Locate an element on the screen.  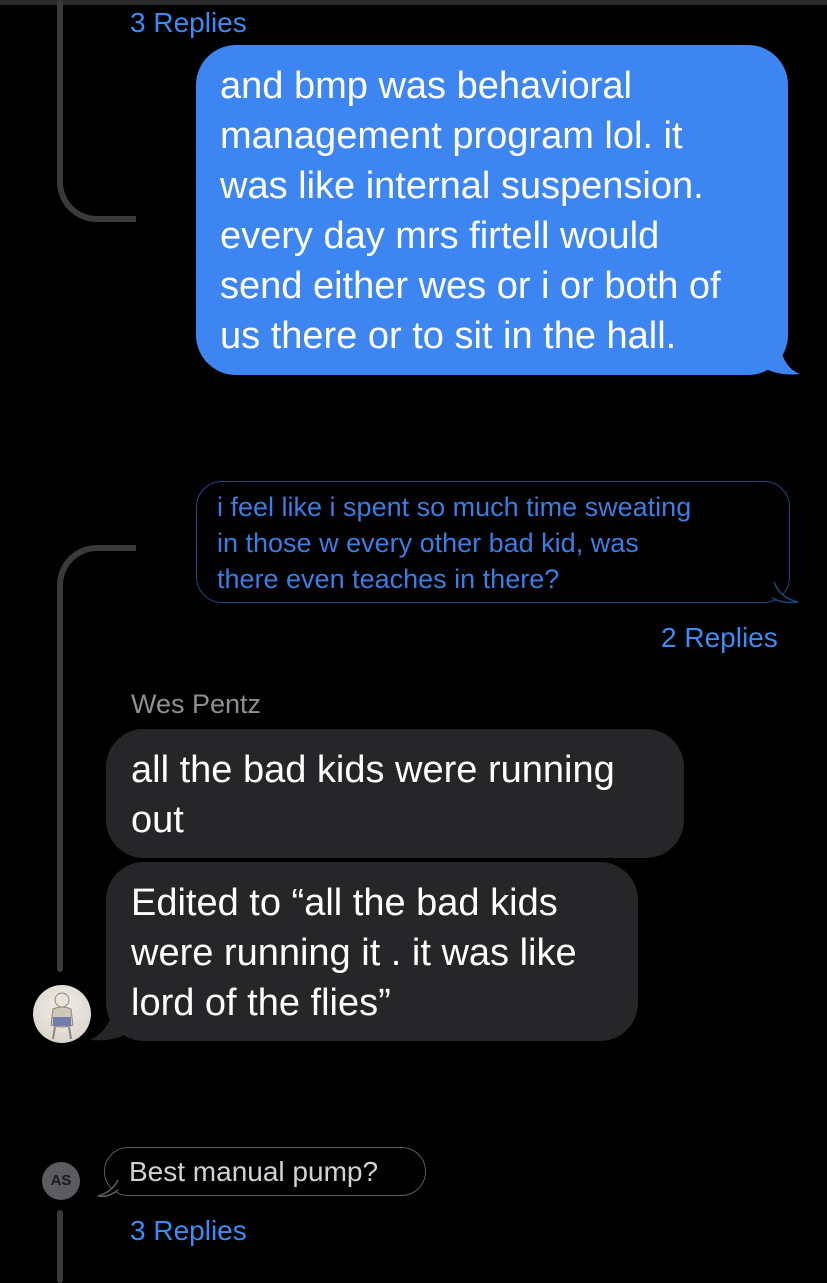
quoted-line: in those w every other bad kid, was is located at coordinates (428, 543).